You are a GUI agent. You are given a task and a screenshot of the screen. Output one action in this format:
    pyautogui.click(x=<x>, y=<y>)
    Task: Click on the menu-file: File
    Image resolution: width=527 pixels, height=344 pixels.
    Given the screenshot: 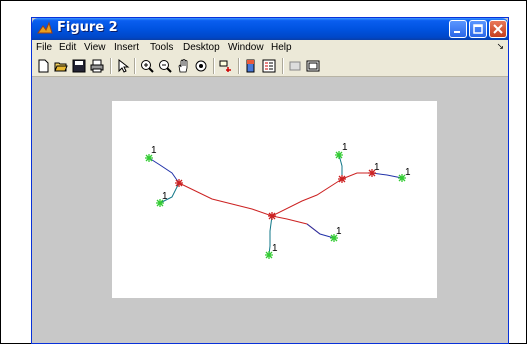 What is the action you would take?
    pyautogui.click(x=44, y=47)
    